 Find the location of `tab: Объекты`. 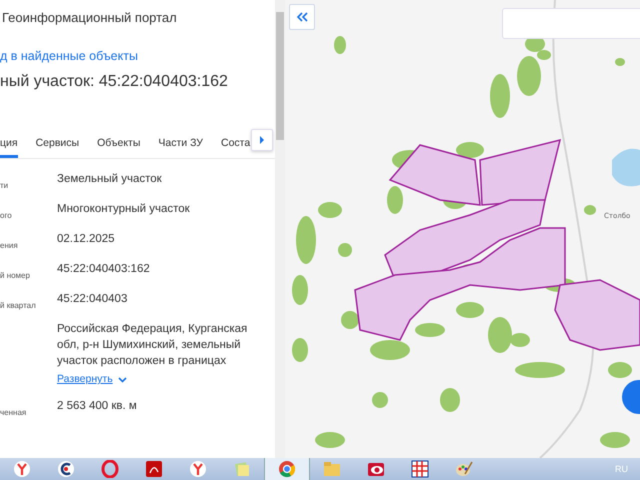

tab: Объекты is located at coordinates (118, 147).